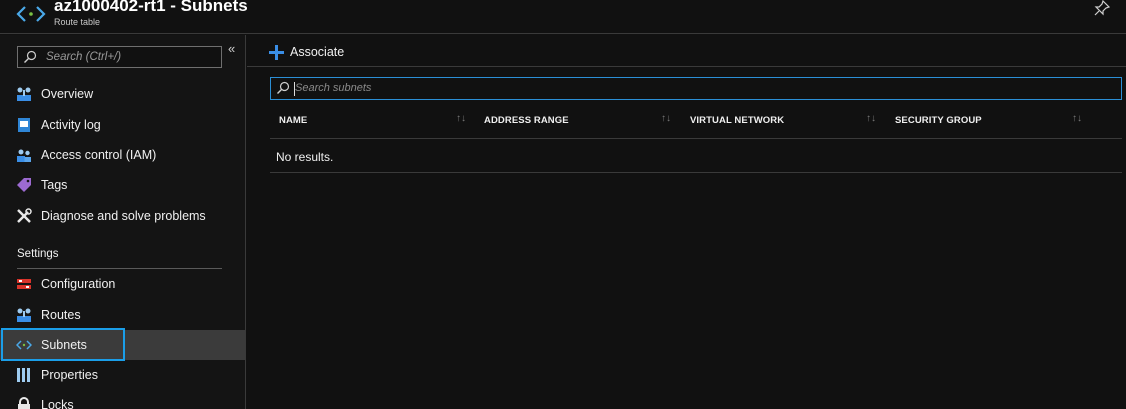 The width and height of the screenshot is (1126, 409). What do you see at coordinates (63, 344) in the screenshot?
I see `active-item-highlight` at bounding box center [63, 344].